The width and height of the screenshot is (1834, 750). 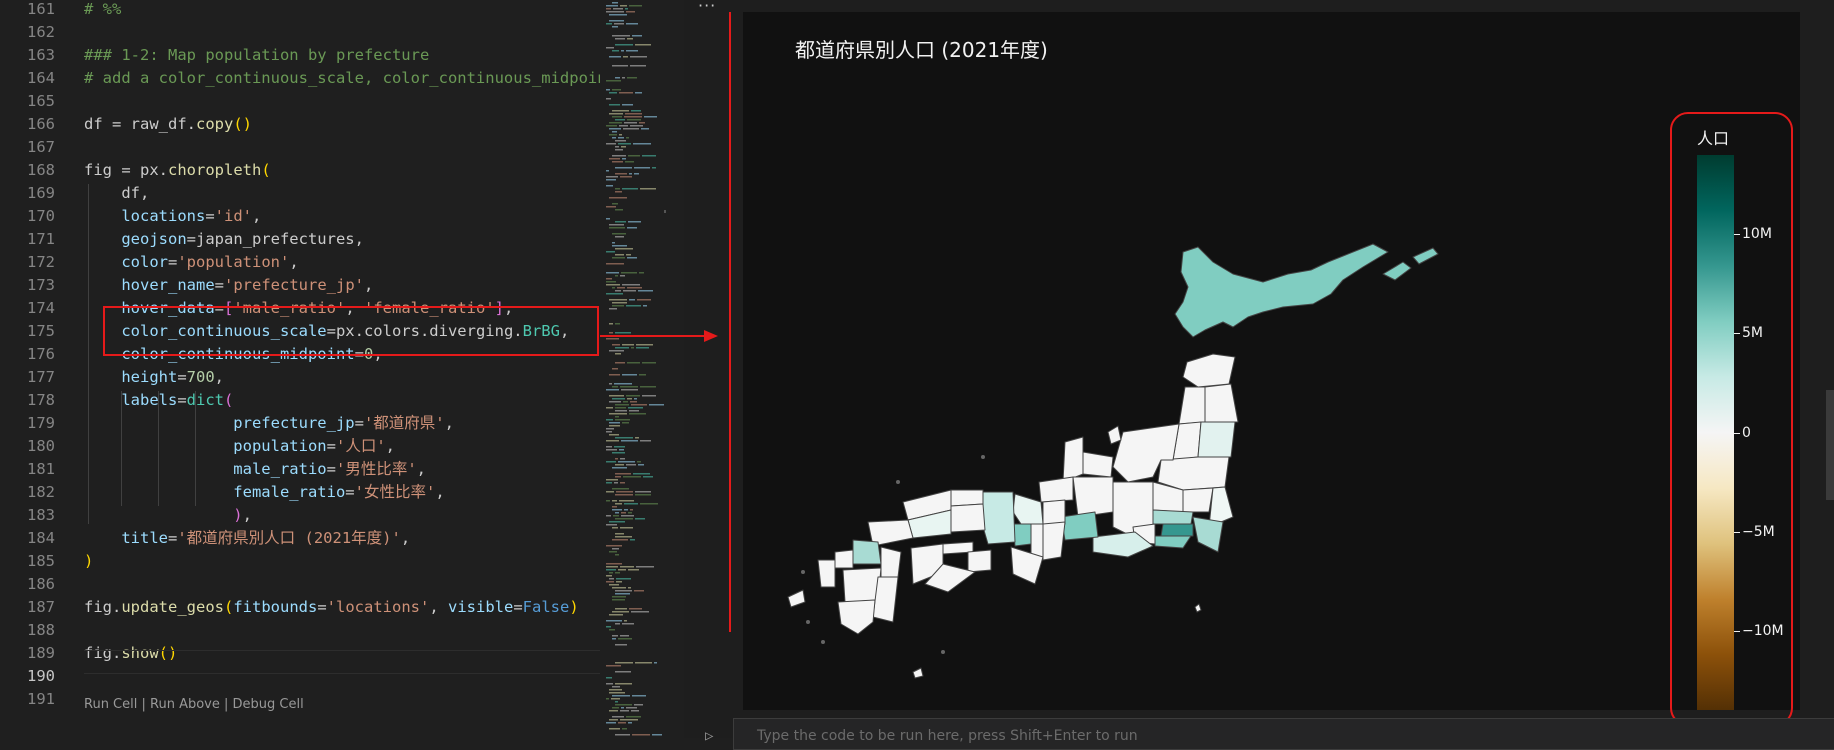 I want to click on code-line: 180 population='人口',, so click(x=300, y=446).